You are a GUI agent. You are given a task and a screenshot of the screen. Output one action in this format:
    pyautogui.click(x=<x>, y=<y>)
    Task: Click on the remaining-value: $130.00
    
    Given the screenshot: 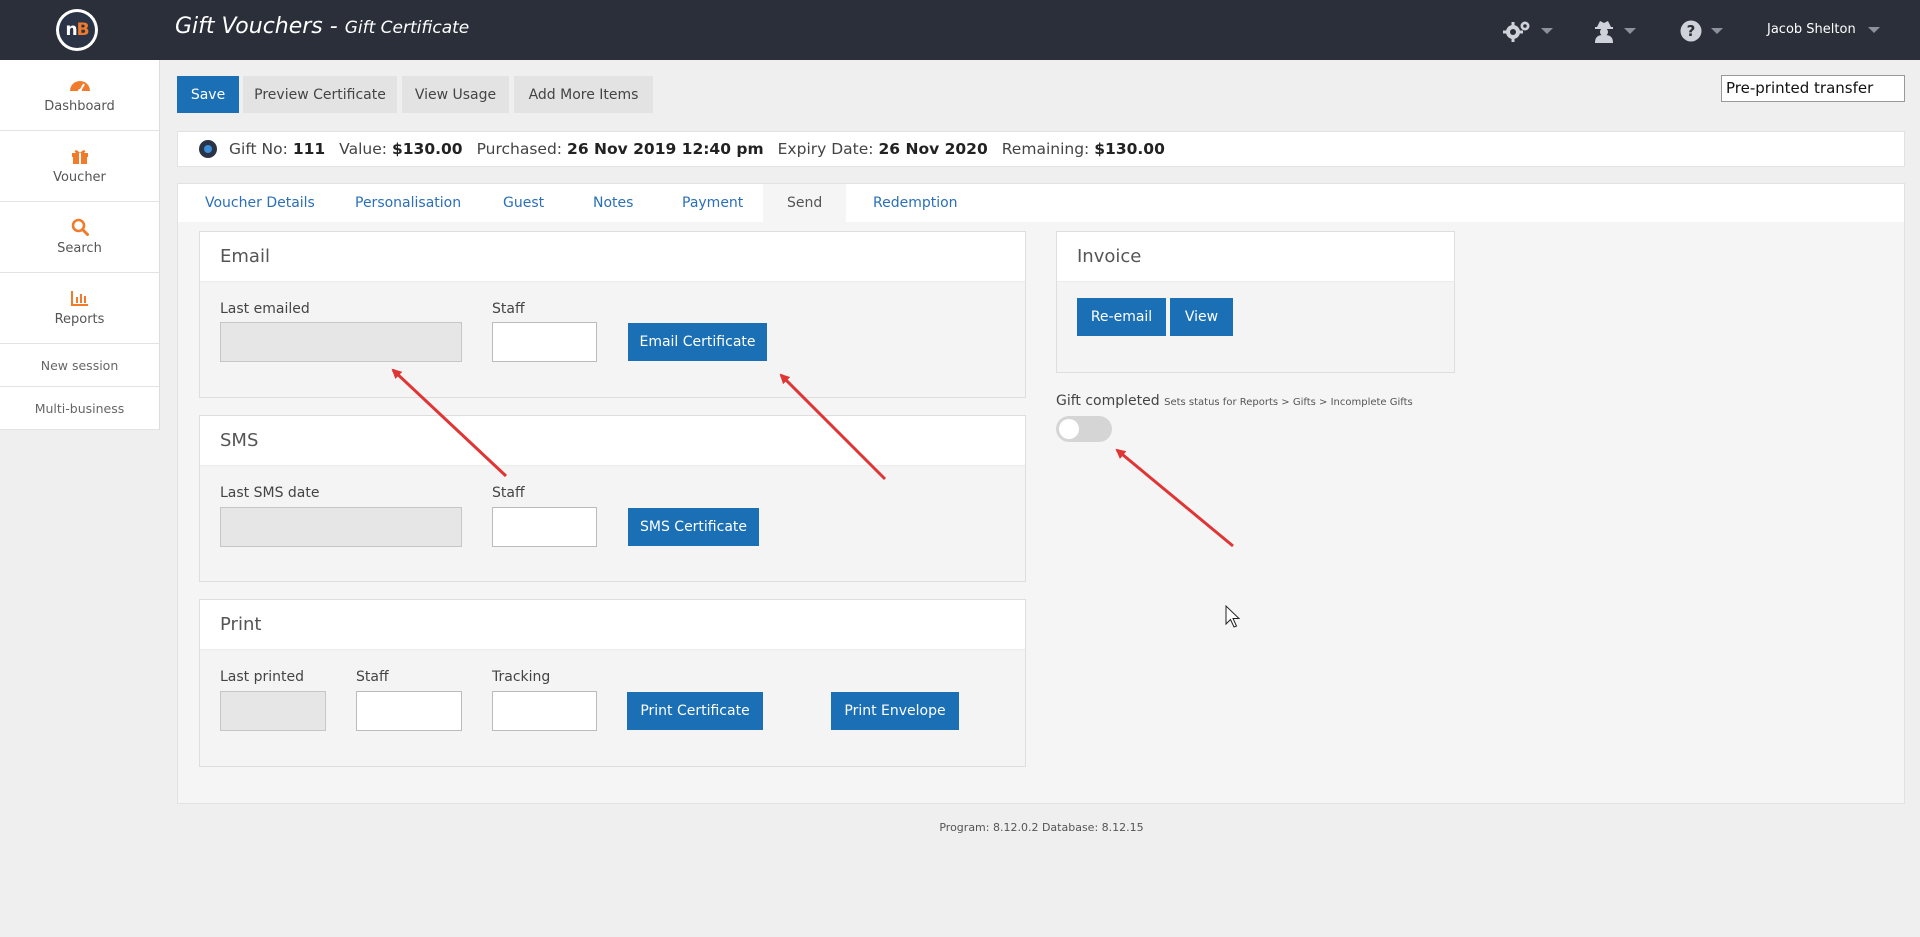 What is the action you would take?
    pyautogui.click(x=1129, y=149)
    